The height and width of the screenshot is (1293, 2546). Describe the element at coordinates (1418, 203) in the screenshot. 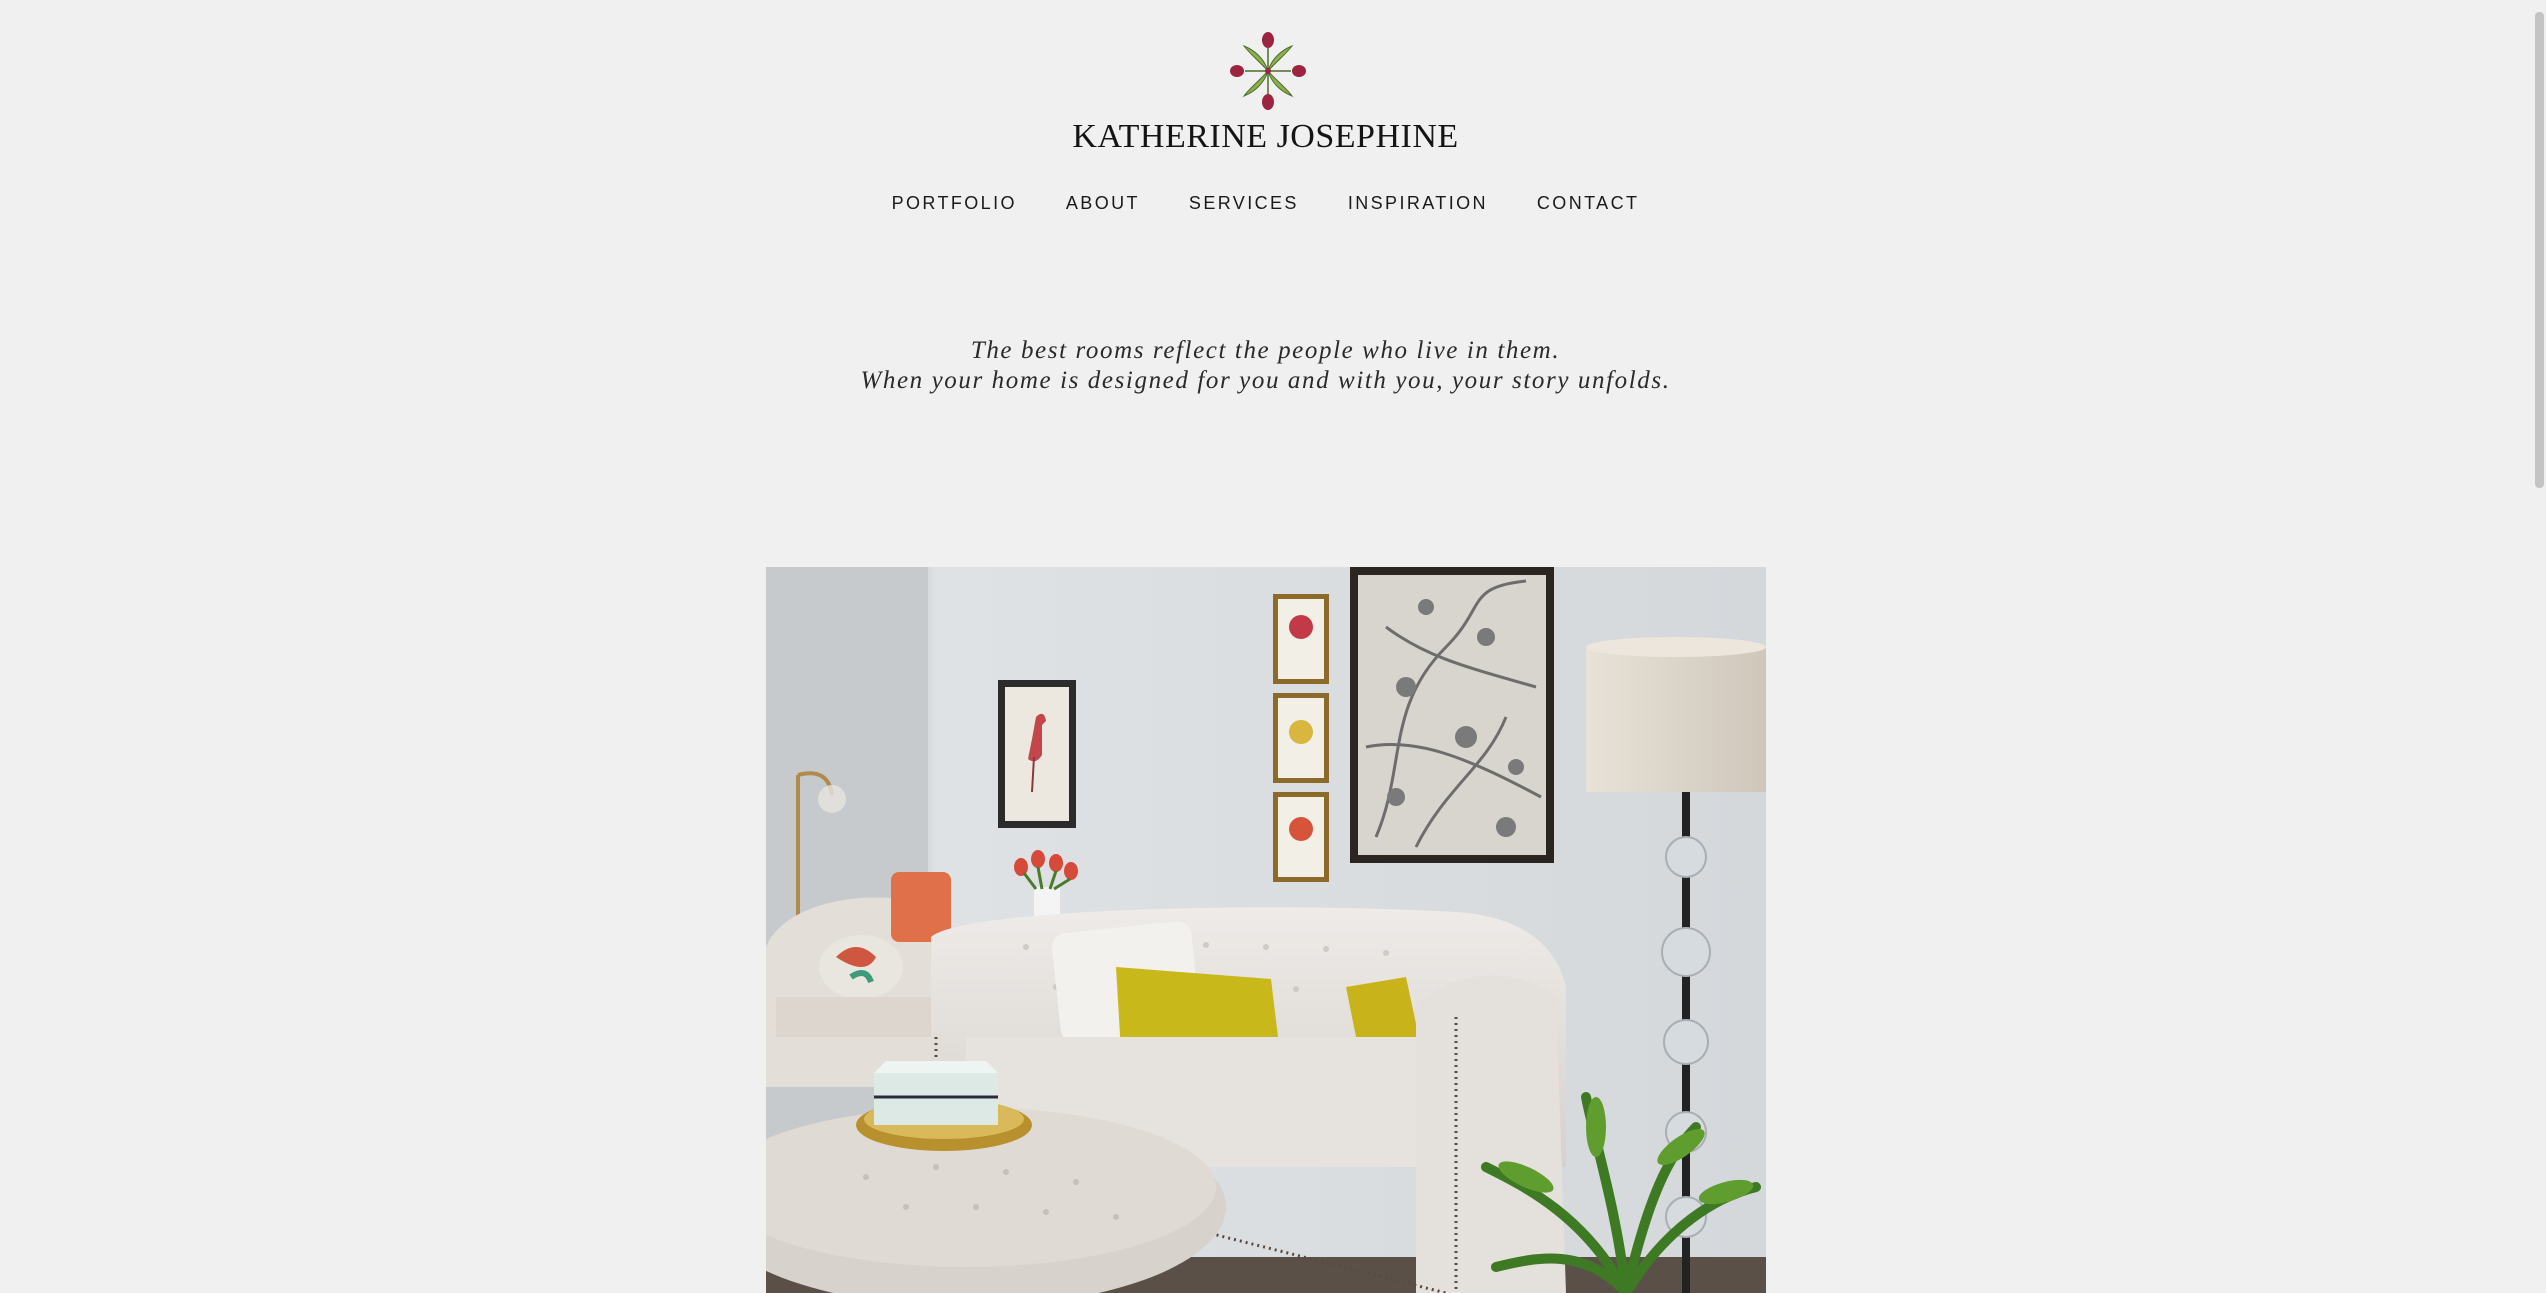

I see `nav-item-inspiration: INSPIRATION` at that location.